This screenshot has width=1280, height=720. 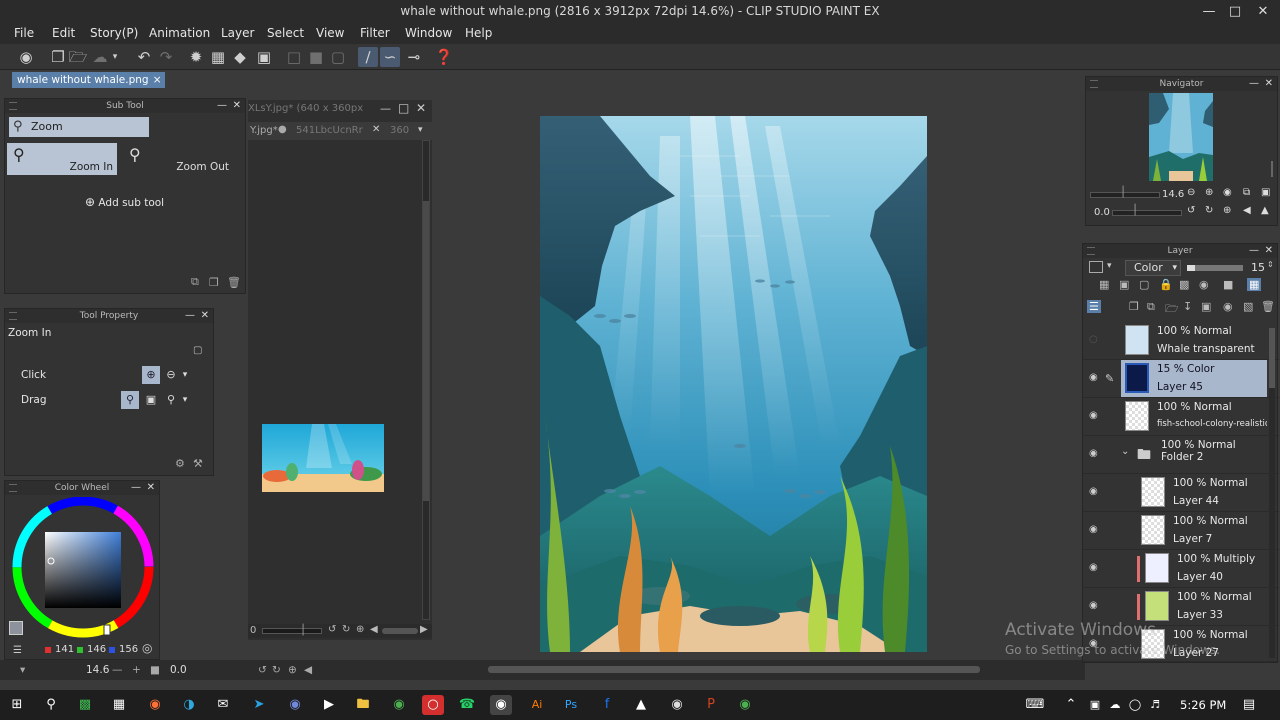 What do you see at coordinates (1191, 210) in the screenshot?
I see `rotate-left-icon: ↺` at bounding box center [1191, 210].